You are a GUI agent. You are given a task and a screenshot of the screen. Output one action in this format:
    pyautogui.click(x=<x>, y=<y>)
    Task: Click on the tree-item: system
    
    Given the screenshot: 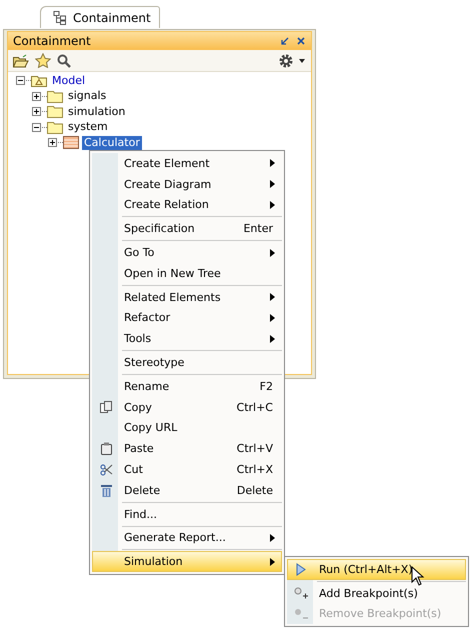 What is the action you would take?
    pyautogui.click(x=88, y=127)
    